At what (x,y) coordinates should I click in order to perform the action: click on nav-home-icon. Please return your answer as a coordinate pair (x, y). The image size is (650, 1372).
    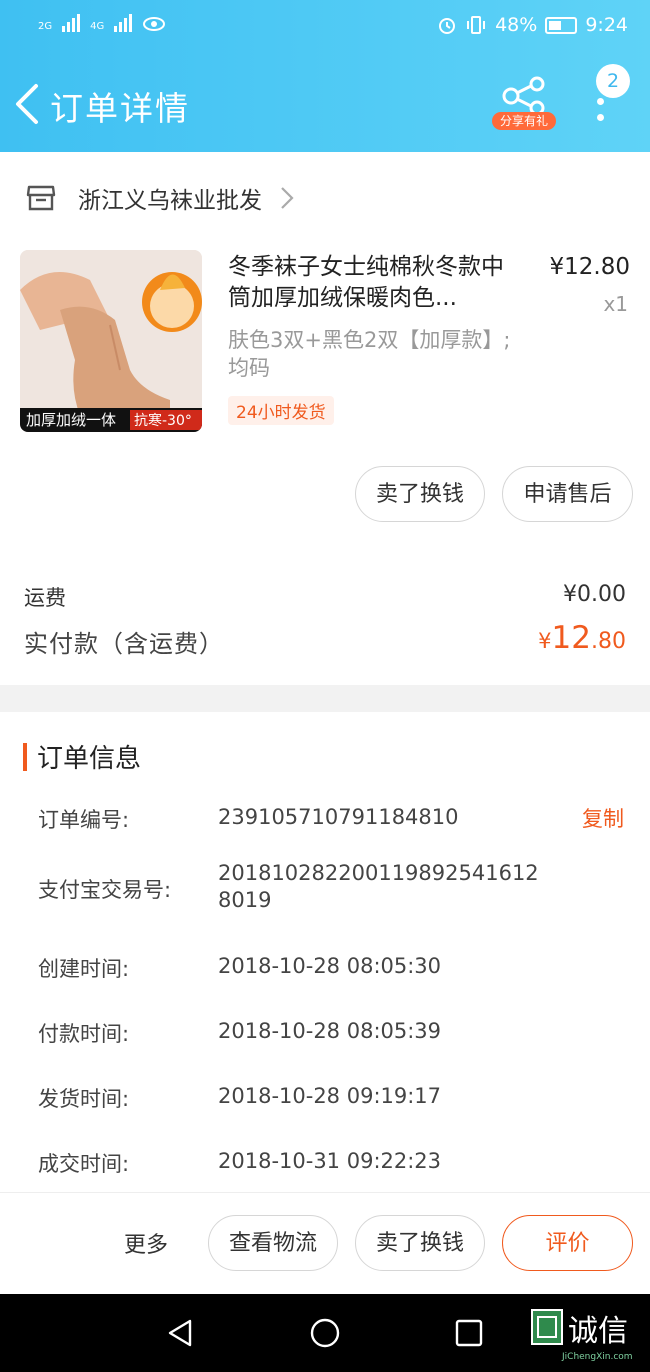
    Looking at the image, I should click on (325, 1333).